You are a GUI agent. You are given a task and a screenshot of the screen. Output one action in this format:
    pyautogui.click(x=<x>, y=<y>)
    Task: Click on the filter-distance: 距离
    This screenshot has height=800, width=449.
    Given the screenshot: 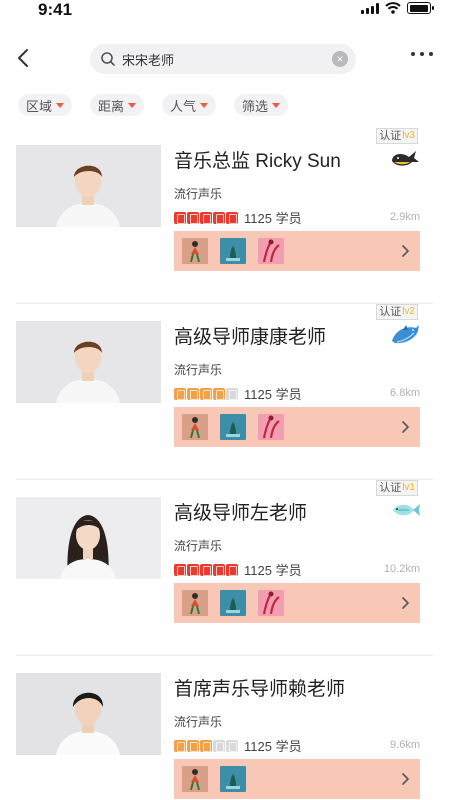 What is the action you would take?
    pyautogui.click(x=117, y=105)
    